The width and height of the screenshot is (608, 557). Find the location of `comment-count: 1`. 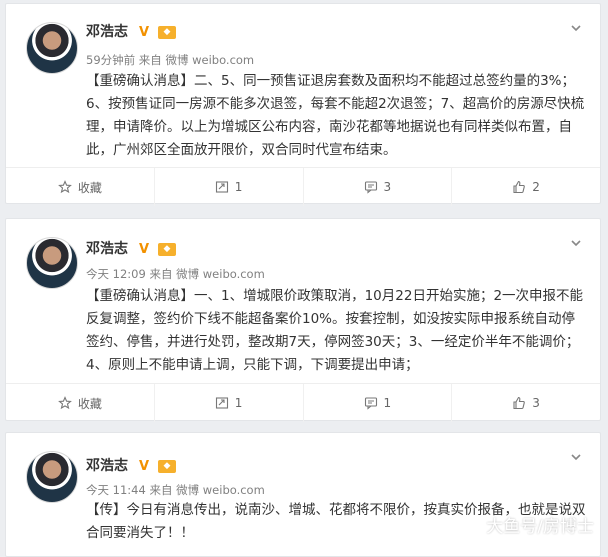

comment-count: 1 is located at coordinates (387, 403).